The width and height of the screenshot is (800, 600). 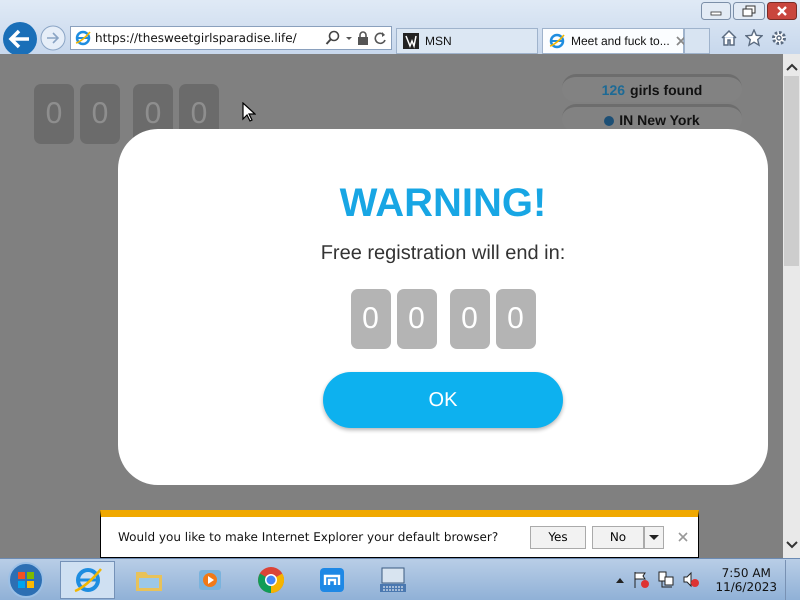 What do you see at coordinates (782, 11) in the screenshot?
I see `close-button` at bounding box center [782, 11].